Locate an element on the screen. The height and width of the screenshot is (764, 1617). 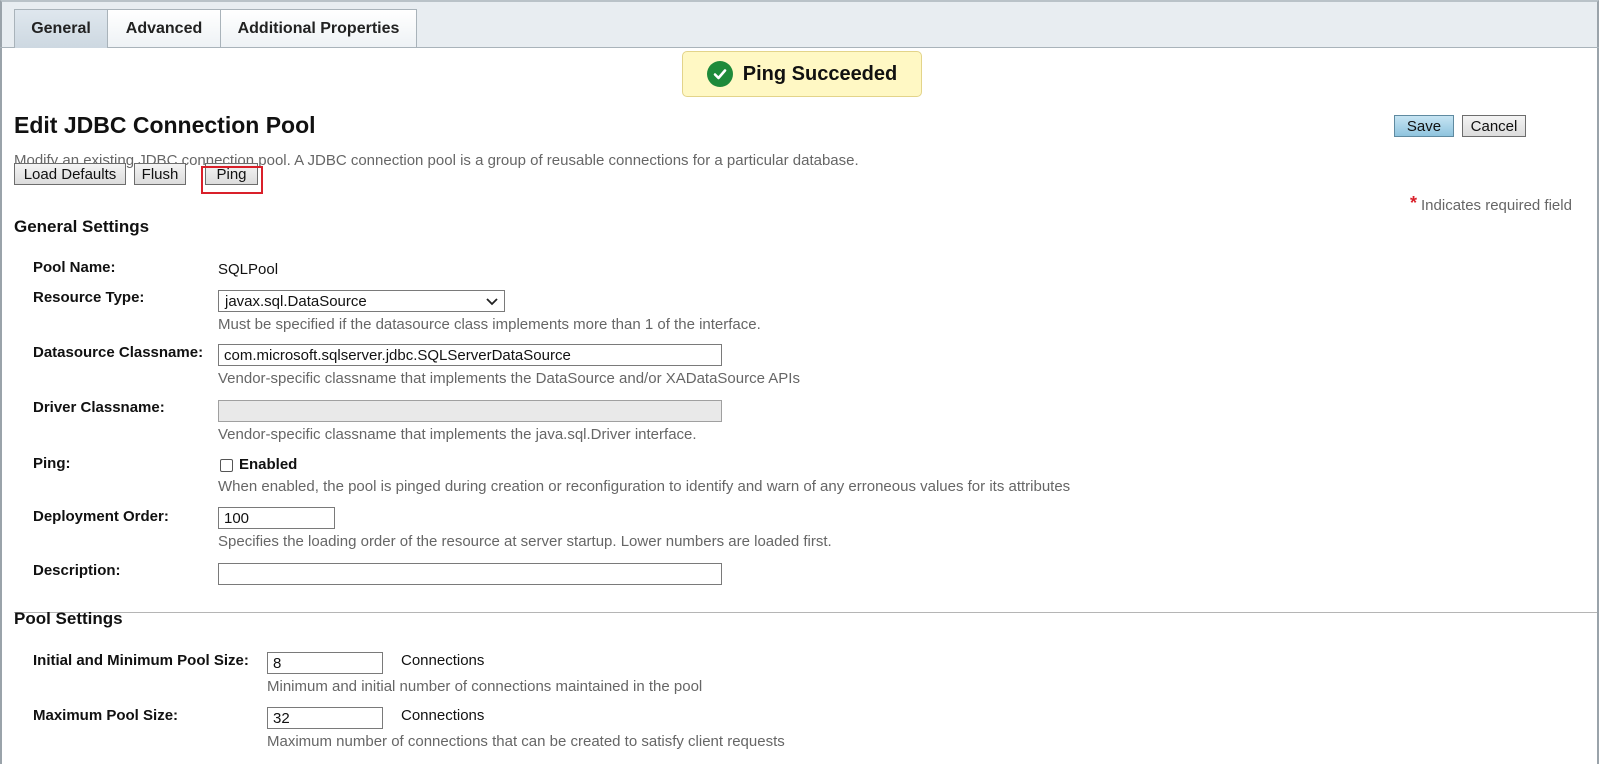
page-title: Edit JDBC Connection Pool is located at coordinates (165, 125).